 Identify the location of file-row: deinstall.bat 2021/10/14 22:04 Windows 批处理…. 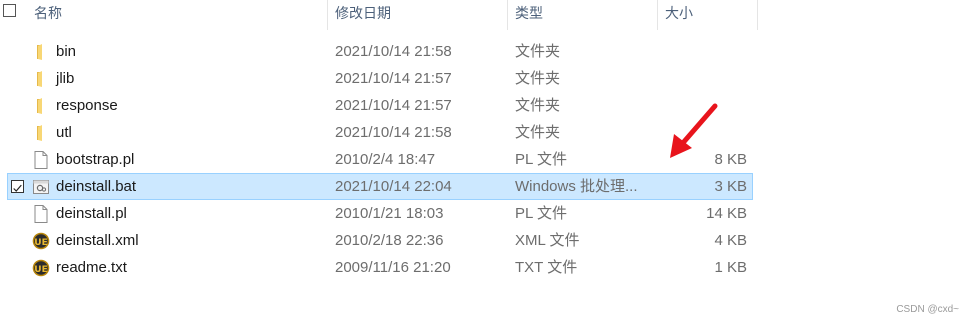
(380, 186).